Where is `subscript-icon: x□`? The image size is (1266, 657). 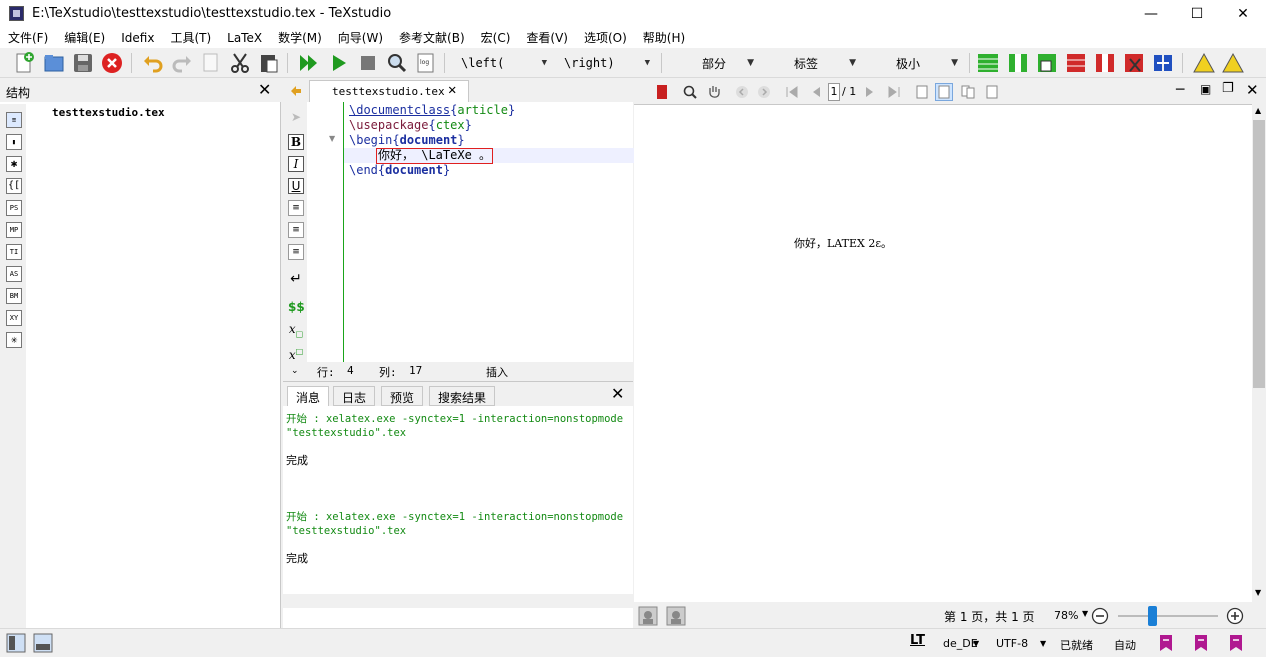 subscript-icon: x□ is located at coordinates (296, 330).